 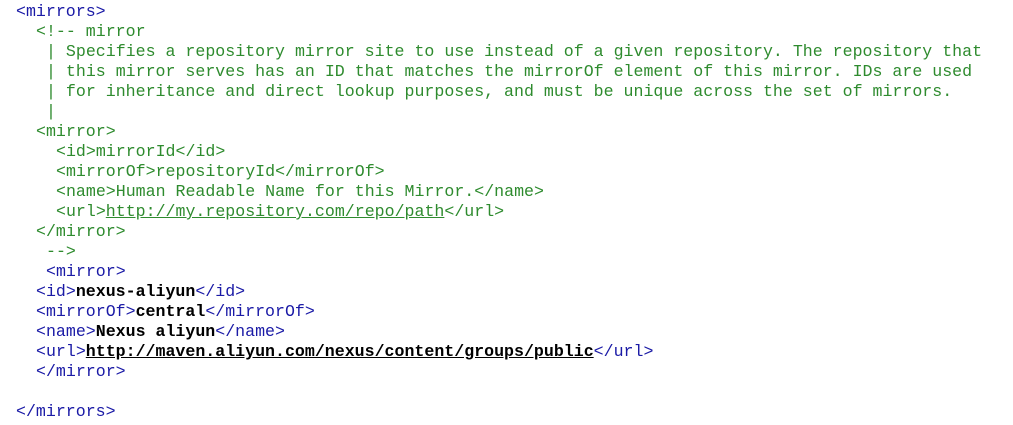 What do you see at coordinates (61, 11) in the screenshot?
I see `mirrors-open-tag: <mirrors>` at bounding box center [61, 11].